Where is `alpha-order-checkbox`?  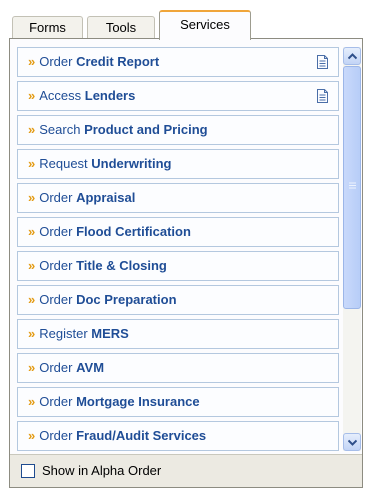 alpha-order-checkbox is located at coordinates (28, 471).